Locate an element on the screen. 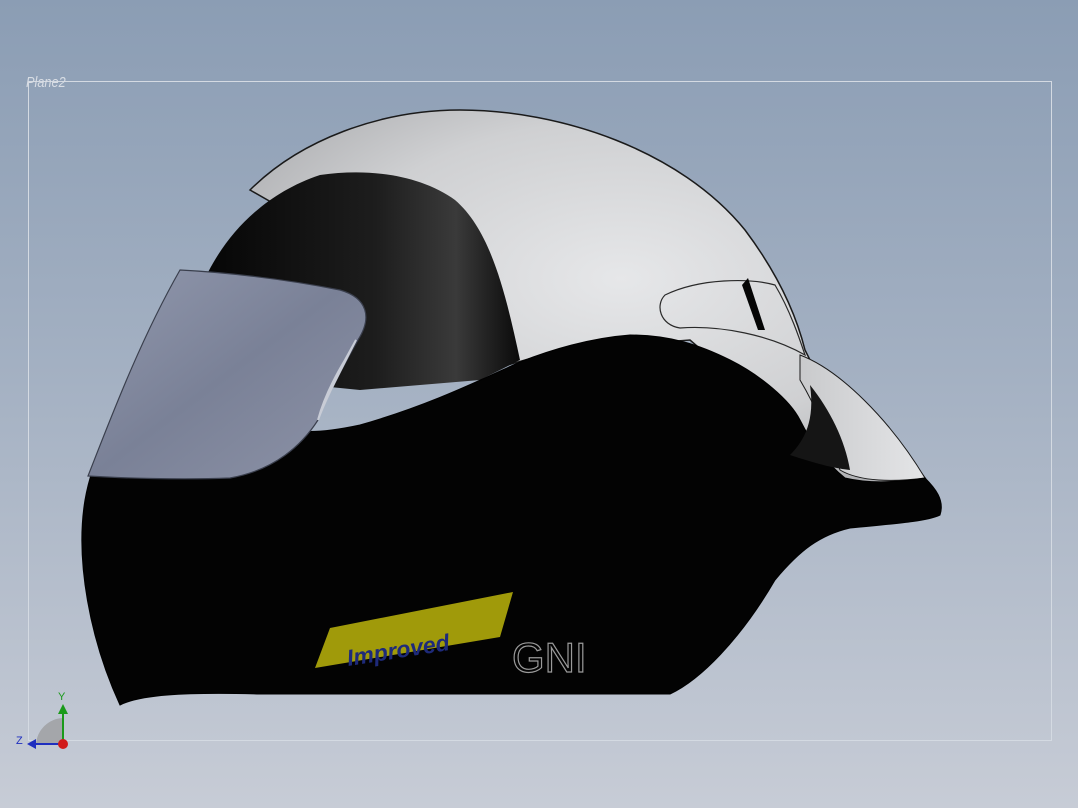  coordinate-triad: Y Z is located at coordinates (42, 720).